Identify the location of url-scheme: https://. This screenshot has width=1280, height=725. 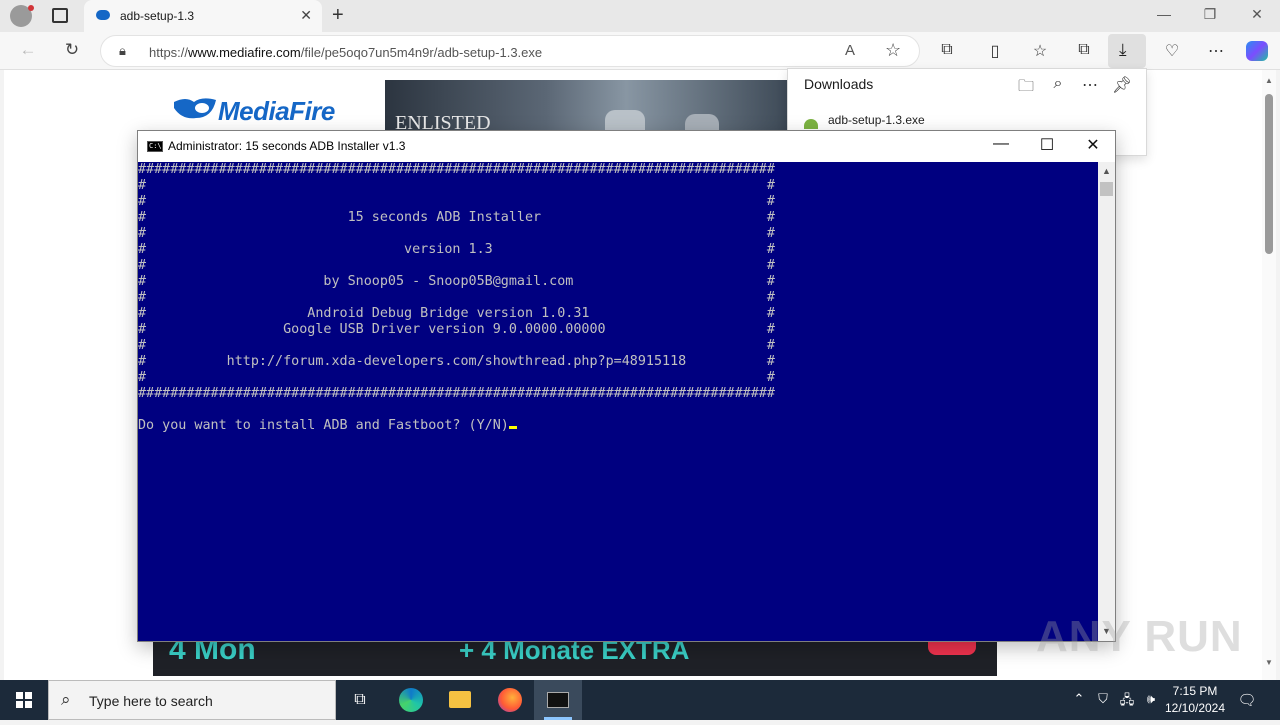
(169, 52).